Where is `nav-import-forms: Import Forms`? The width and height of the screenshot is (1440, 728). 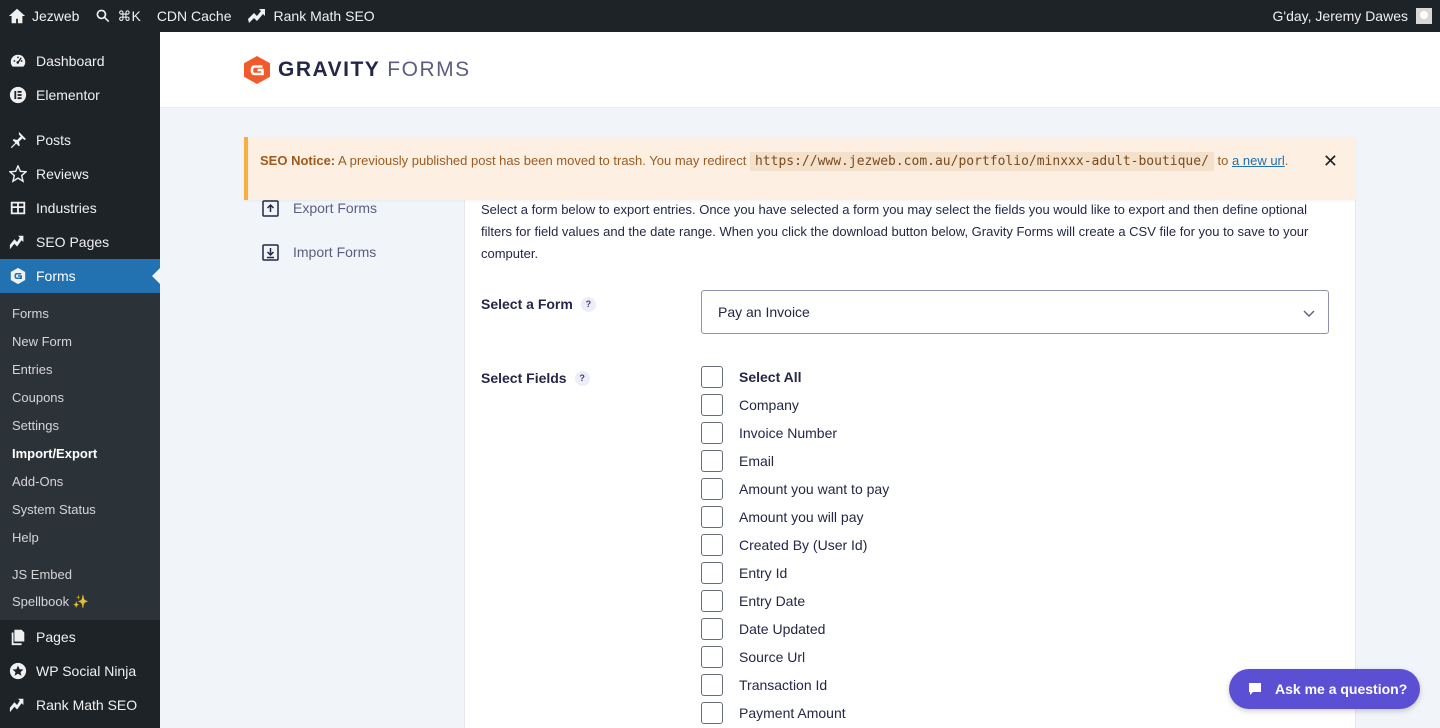
nav-import-forms: Import Forms is located at coordinates (344, 252).